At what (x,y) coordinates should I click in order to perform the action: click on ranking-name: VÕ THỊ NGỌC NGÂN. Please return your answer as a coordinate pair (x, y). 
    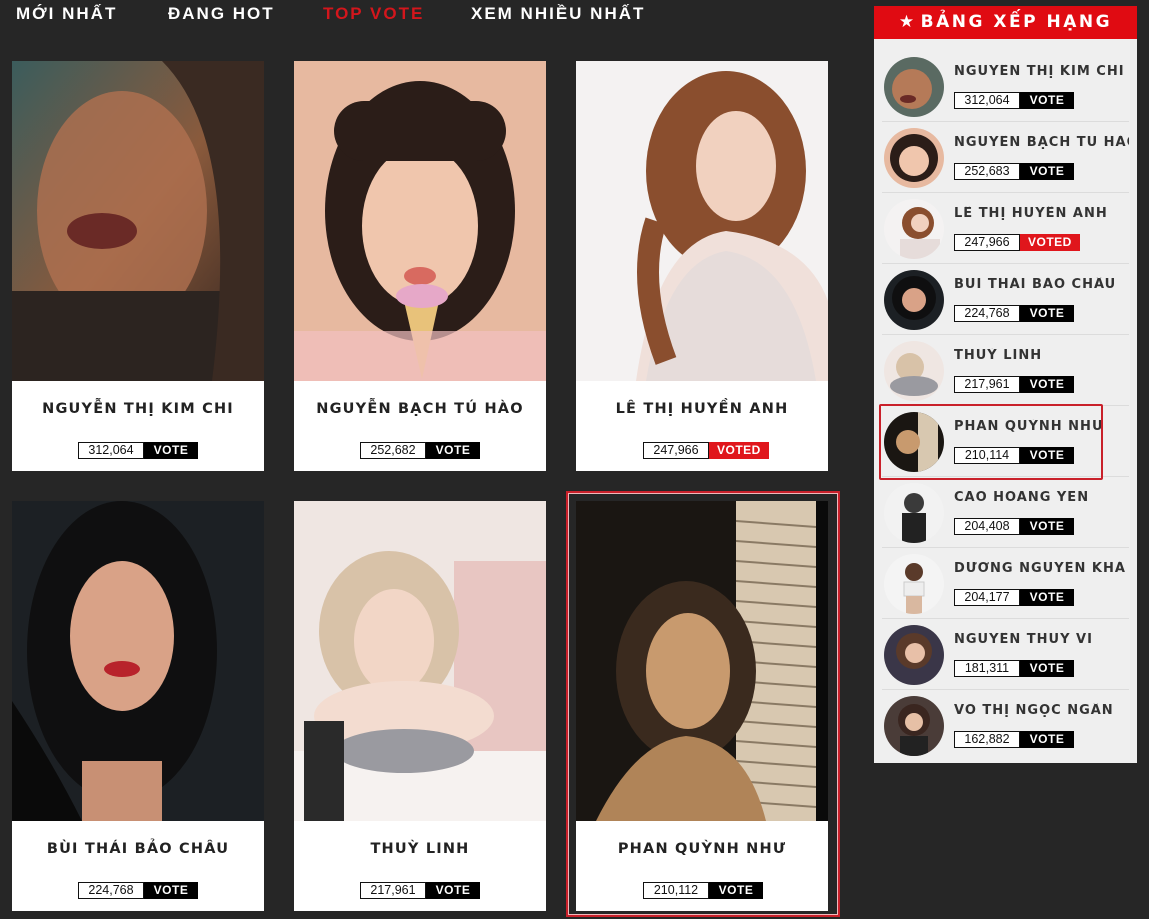
    Looking at the image, I should click on (1041, 710).